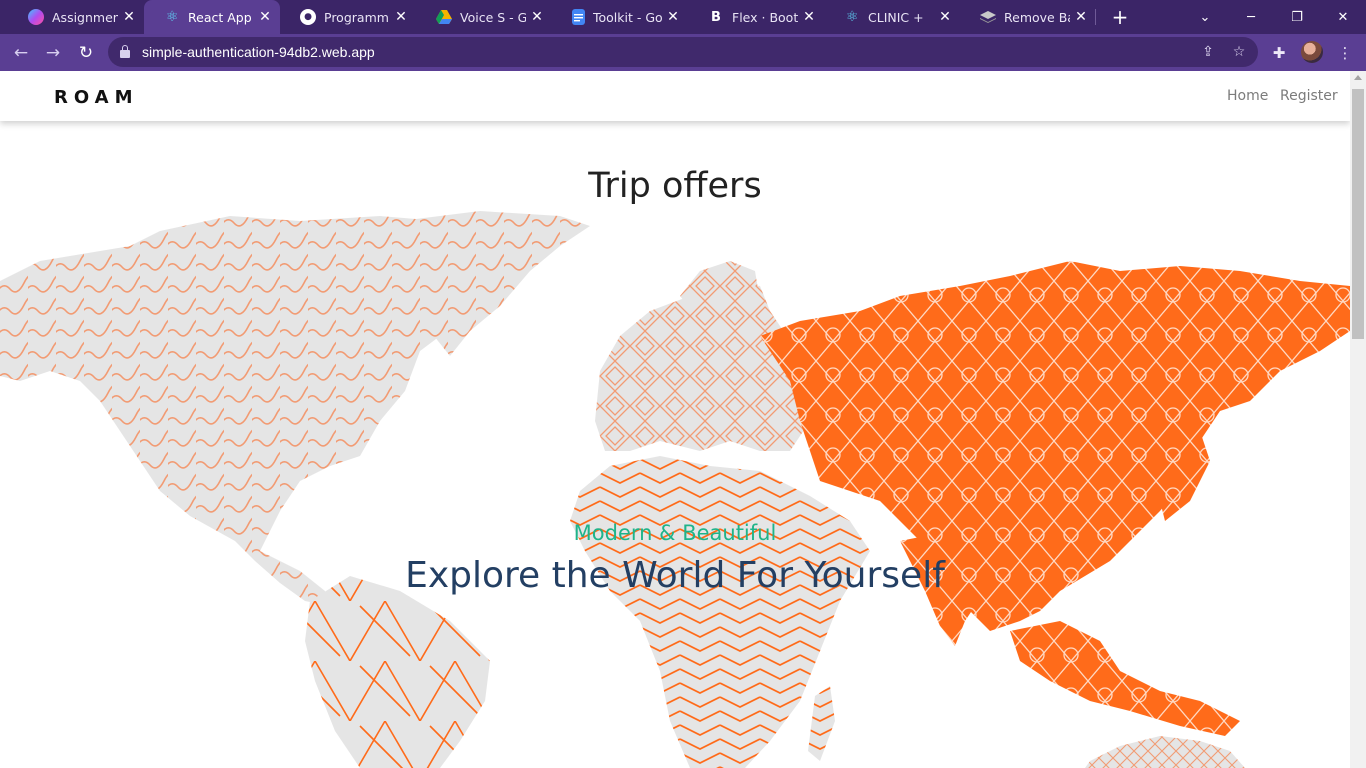  Describe the element at coordinates (1309, 96) in the screenshot. I see `nav-link-register: Register` at that location.